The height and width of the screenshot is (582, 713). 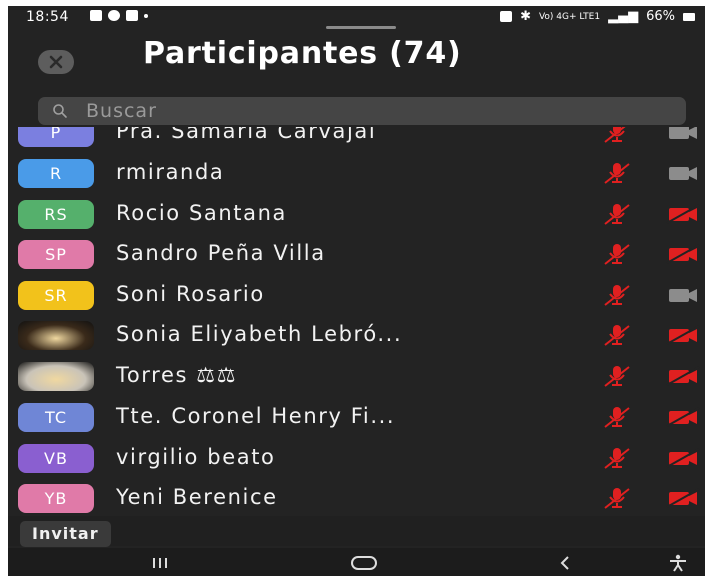 I want to click on participant-row: Rrmiranda, so click(x=356, y=172).